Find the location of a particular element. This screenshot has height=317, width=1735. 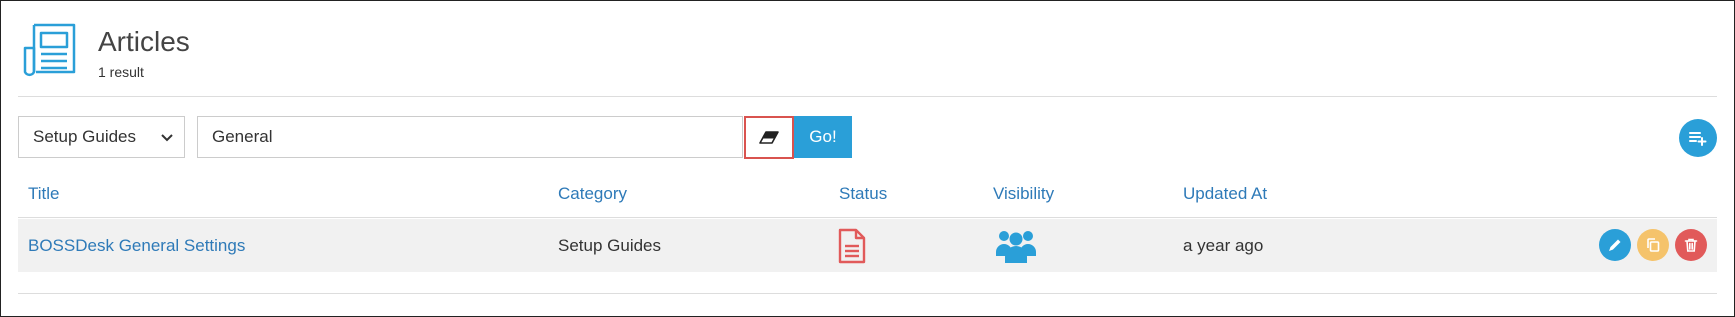

category-select: Setup Guides is located at coordinates (101, 137).